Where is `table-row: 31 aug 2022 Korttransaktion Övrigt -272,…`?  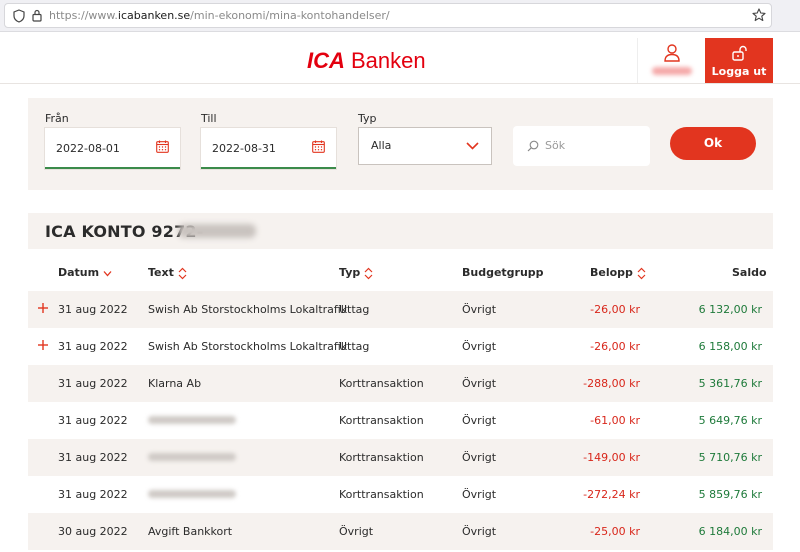
table-row: 31 aug 2022 Korttransaktion Övrigt -272,… is located at coordinates (400, 494).